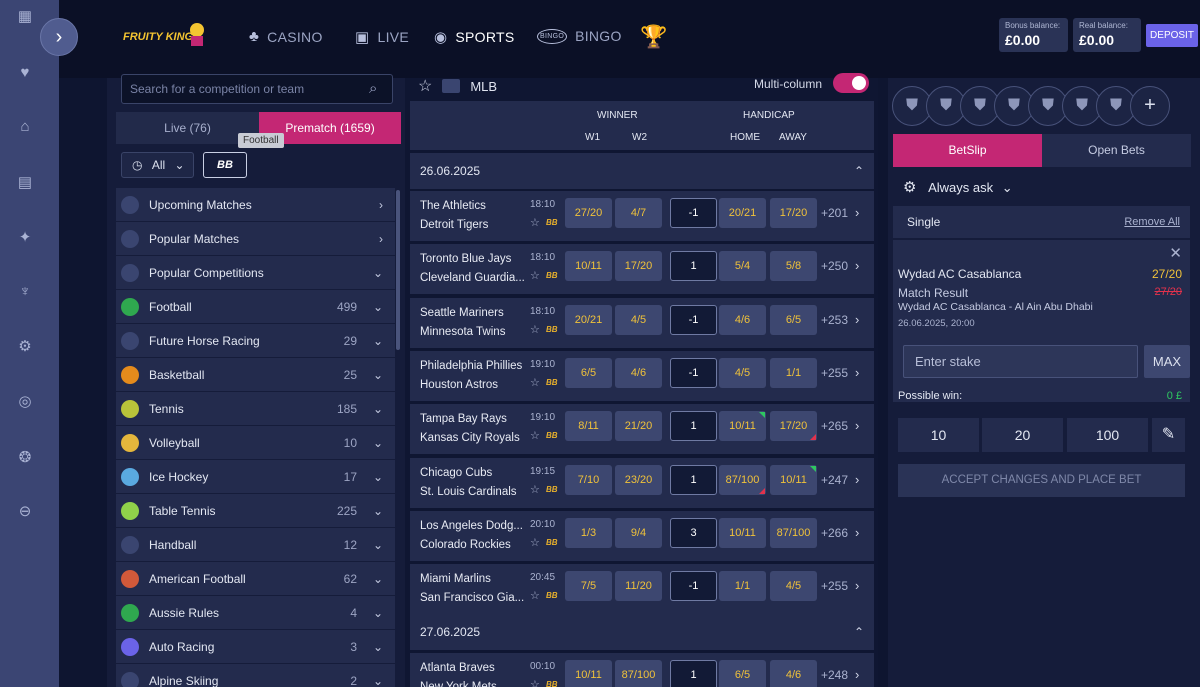 This screenshot has height=687, width=1200. Describe the element at coordinates (255, 675) in the screenshot. I see `sport-row: Alpine Skiing 2 ⌄` at that location.